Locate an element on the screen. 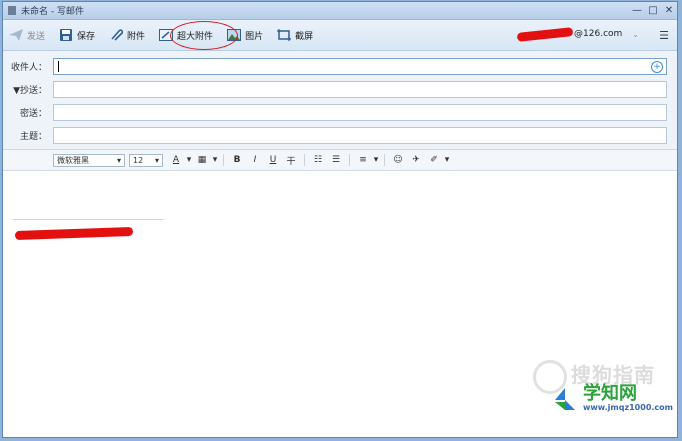 The width and height of the screenshot is (682, 441). add-contact-icon: + is located at coordinates (657, 67).